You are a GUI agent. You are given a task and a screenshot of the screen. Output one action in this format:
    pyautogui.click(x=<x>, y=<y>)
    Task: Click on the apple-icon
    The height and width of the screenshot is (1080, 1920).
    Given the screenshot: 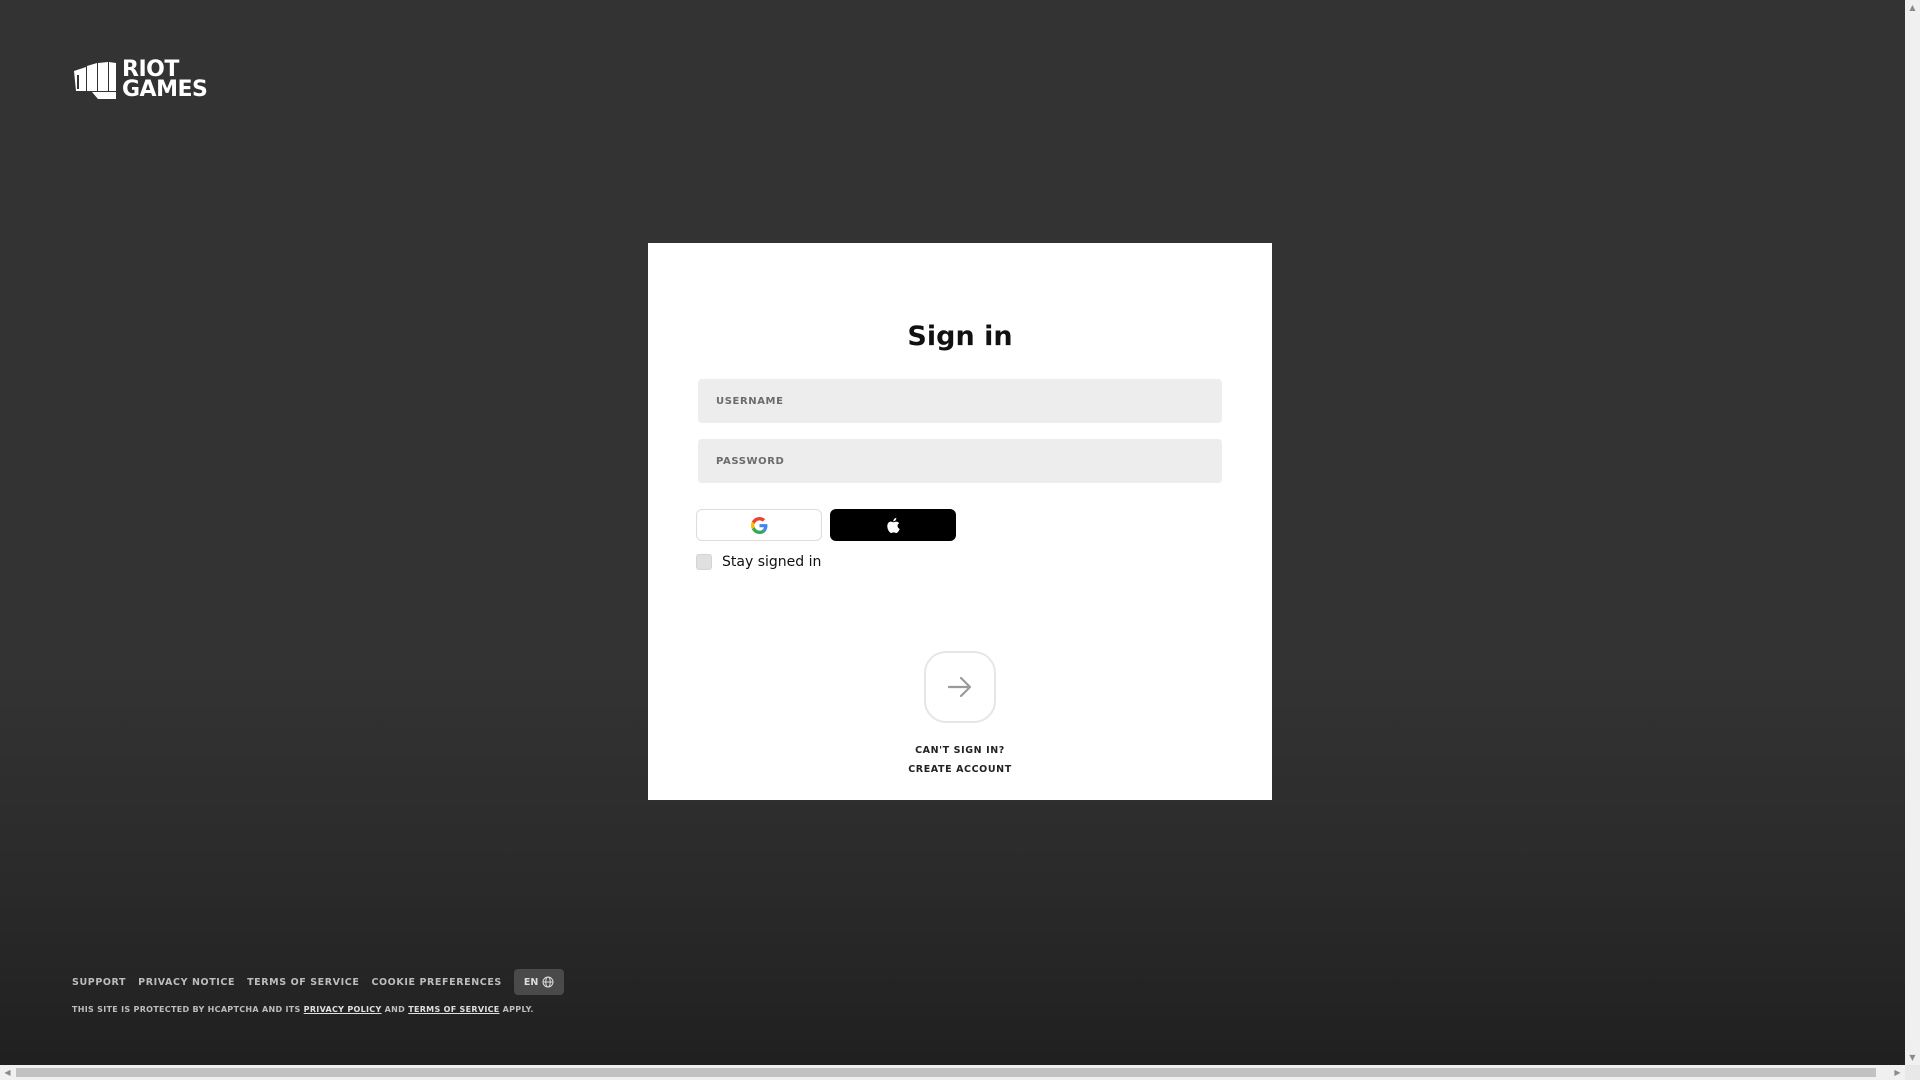 What is the action you would take?
    pyautogui.click(x=893, y=525)
    